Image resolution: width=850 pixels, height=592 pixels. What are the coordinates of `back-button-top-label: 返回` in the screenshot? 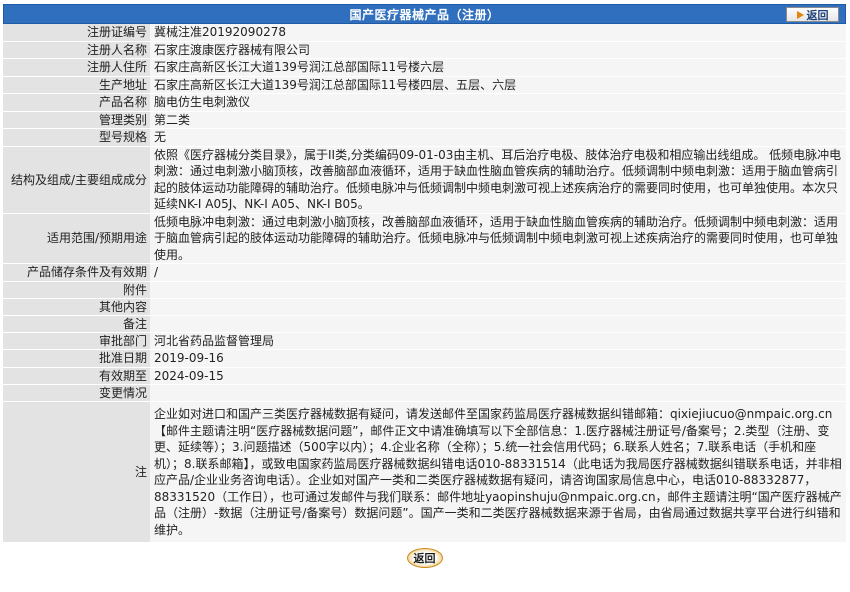 It's located at (817, 15).